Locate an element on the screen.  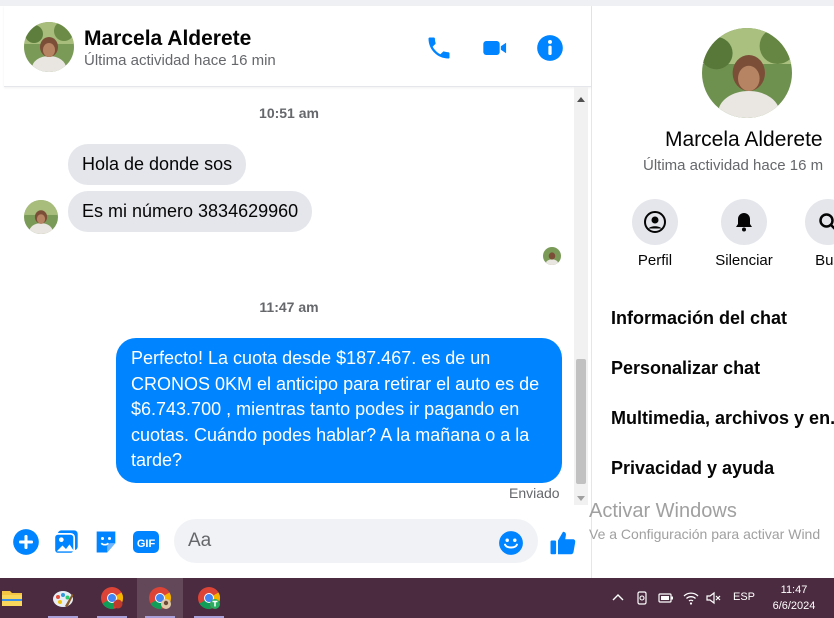
battery-icon is located at coordinates (666, 598).